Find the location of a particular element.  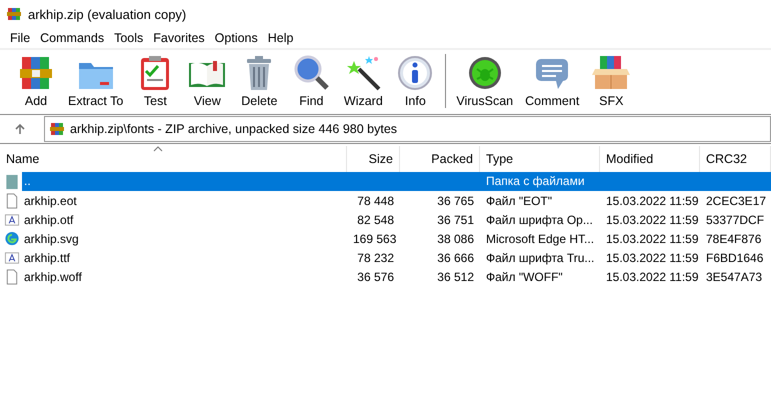

table-cell-text: Файл "WOFF" is located at coordinates (524, 277).